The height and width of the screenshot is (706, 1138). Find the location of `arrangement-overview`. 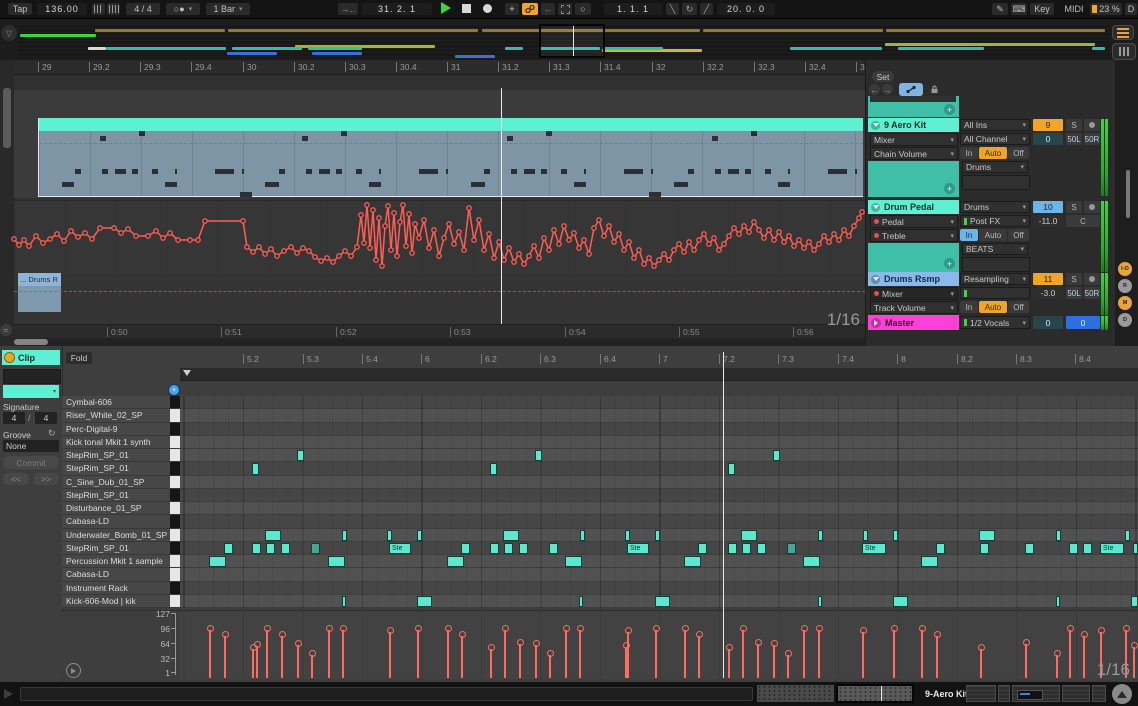

arrangement-overview is located at coordinates (564, 41).